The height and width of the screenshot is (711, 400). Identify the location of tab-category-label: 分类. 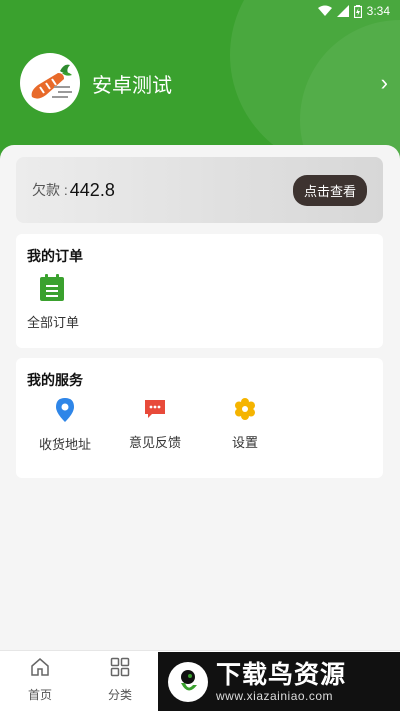
(119, 695).